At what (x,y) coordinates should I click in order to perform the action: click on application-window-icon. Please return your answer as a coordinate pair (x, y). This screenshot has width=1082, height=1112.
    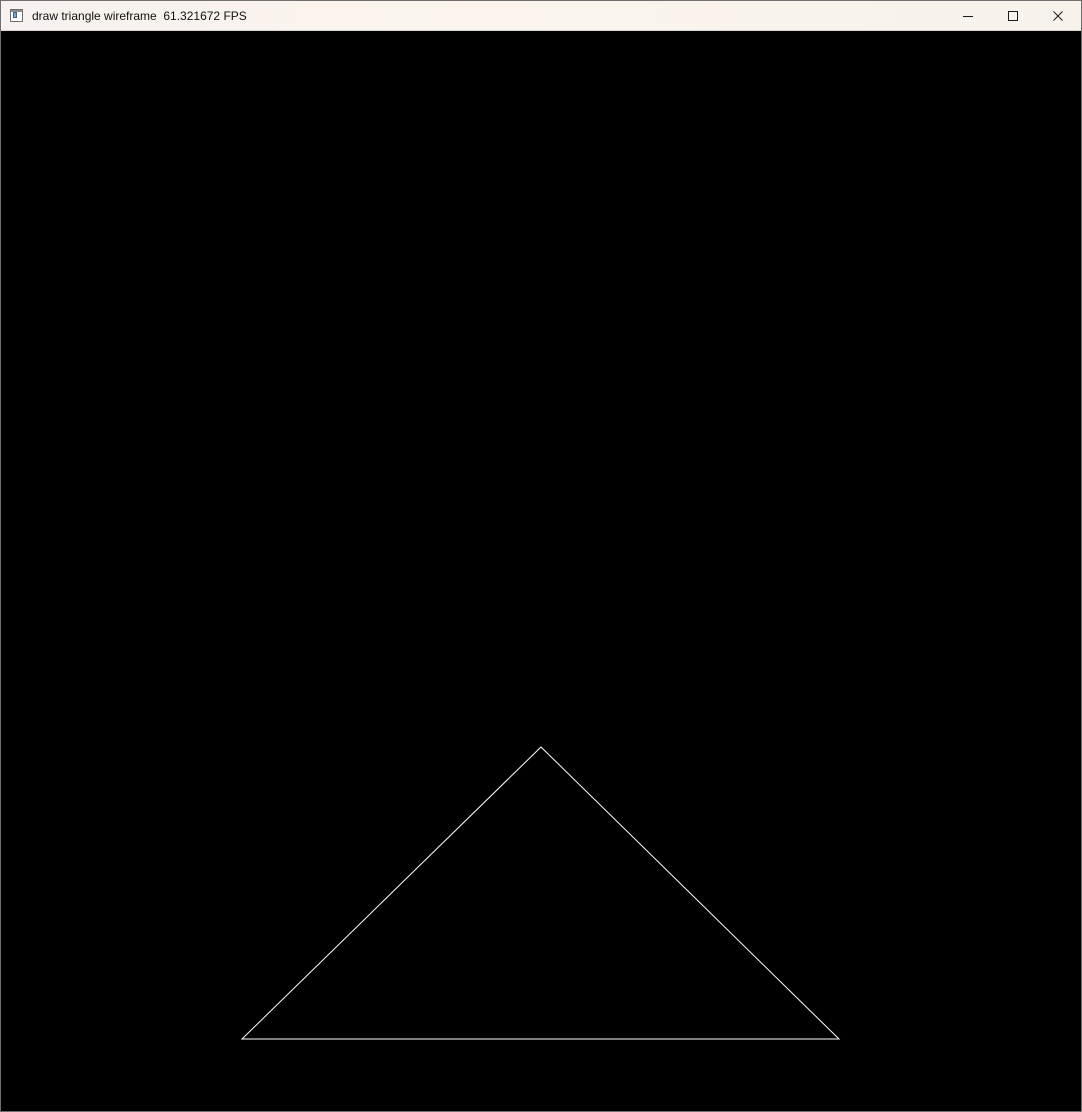
    Looking at the image, I should click on (16, 15).